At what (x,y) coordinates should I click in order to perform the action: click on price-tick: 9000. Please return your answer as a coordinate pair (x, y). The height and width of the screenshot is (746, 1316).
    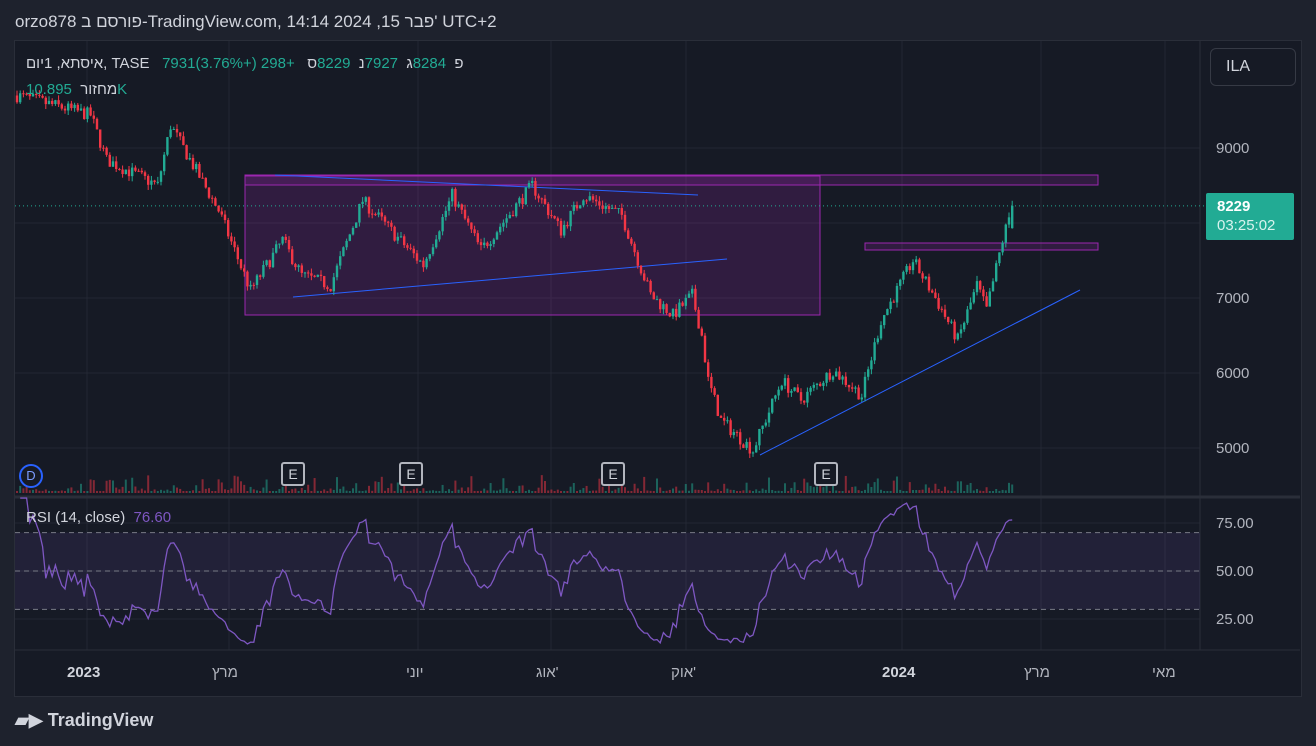
    Looking at the image, I should click on (1233, 148).